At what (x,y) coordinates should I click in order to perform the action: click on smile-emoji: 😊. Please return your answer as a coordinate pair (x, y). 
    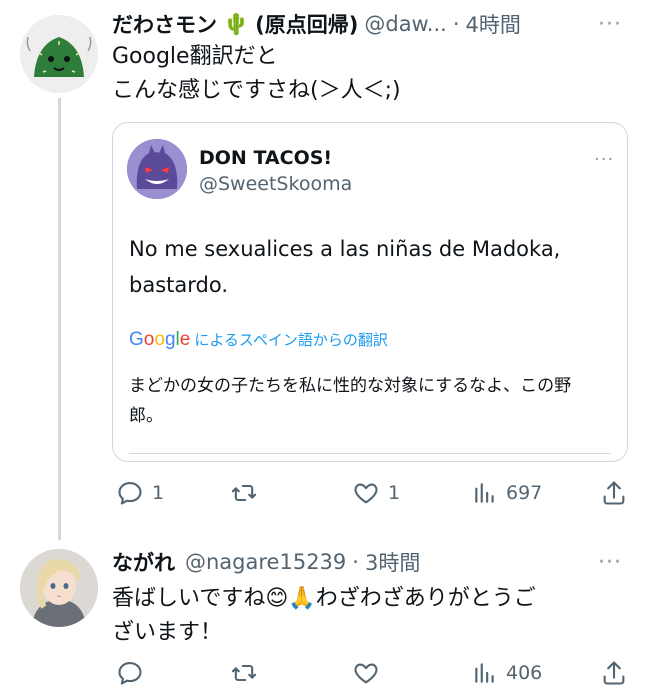
    Looking at the image, I should click on (277, 598).